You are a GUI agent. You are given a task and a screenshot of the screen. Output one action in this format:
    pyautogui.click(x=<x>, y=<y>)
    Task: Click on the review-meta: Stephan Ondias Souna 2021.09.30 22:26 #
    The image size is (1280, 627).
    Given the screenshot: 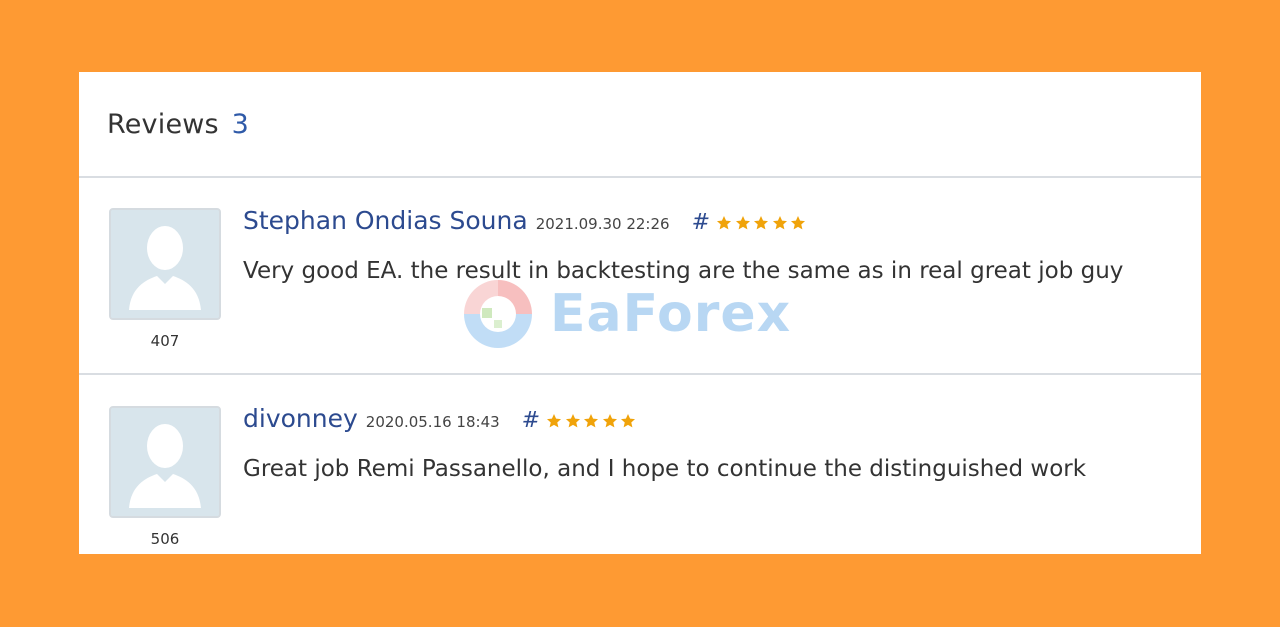 What is the action you would take?
    pyautogui.click(x=526, y=220)
    